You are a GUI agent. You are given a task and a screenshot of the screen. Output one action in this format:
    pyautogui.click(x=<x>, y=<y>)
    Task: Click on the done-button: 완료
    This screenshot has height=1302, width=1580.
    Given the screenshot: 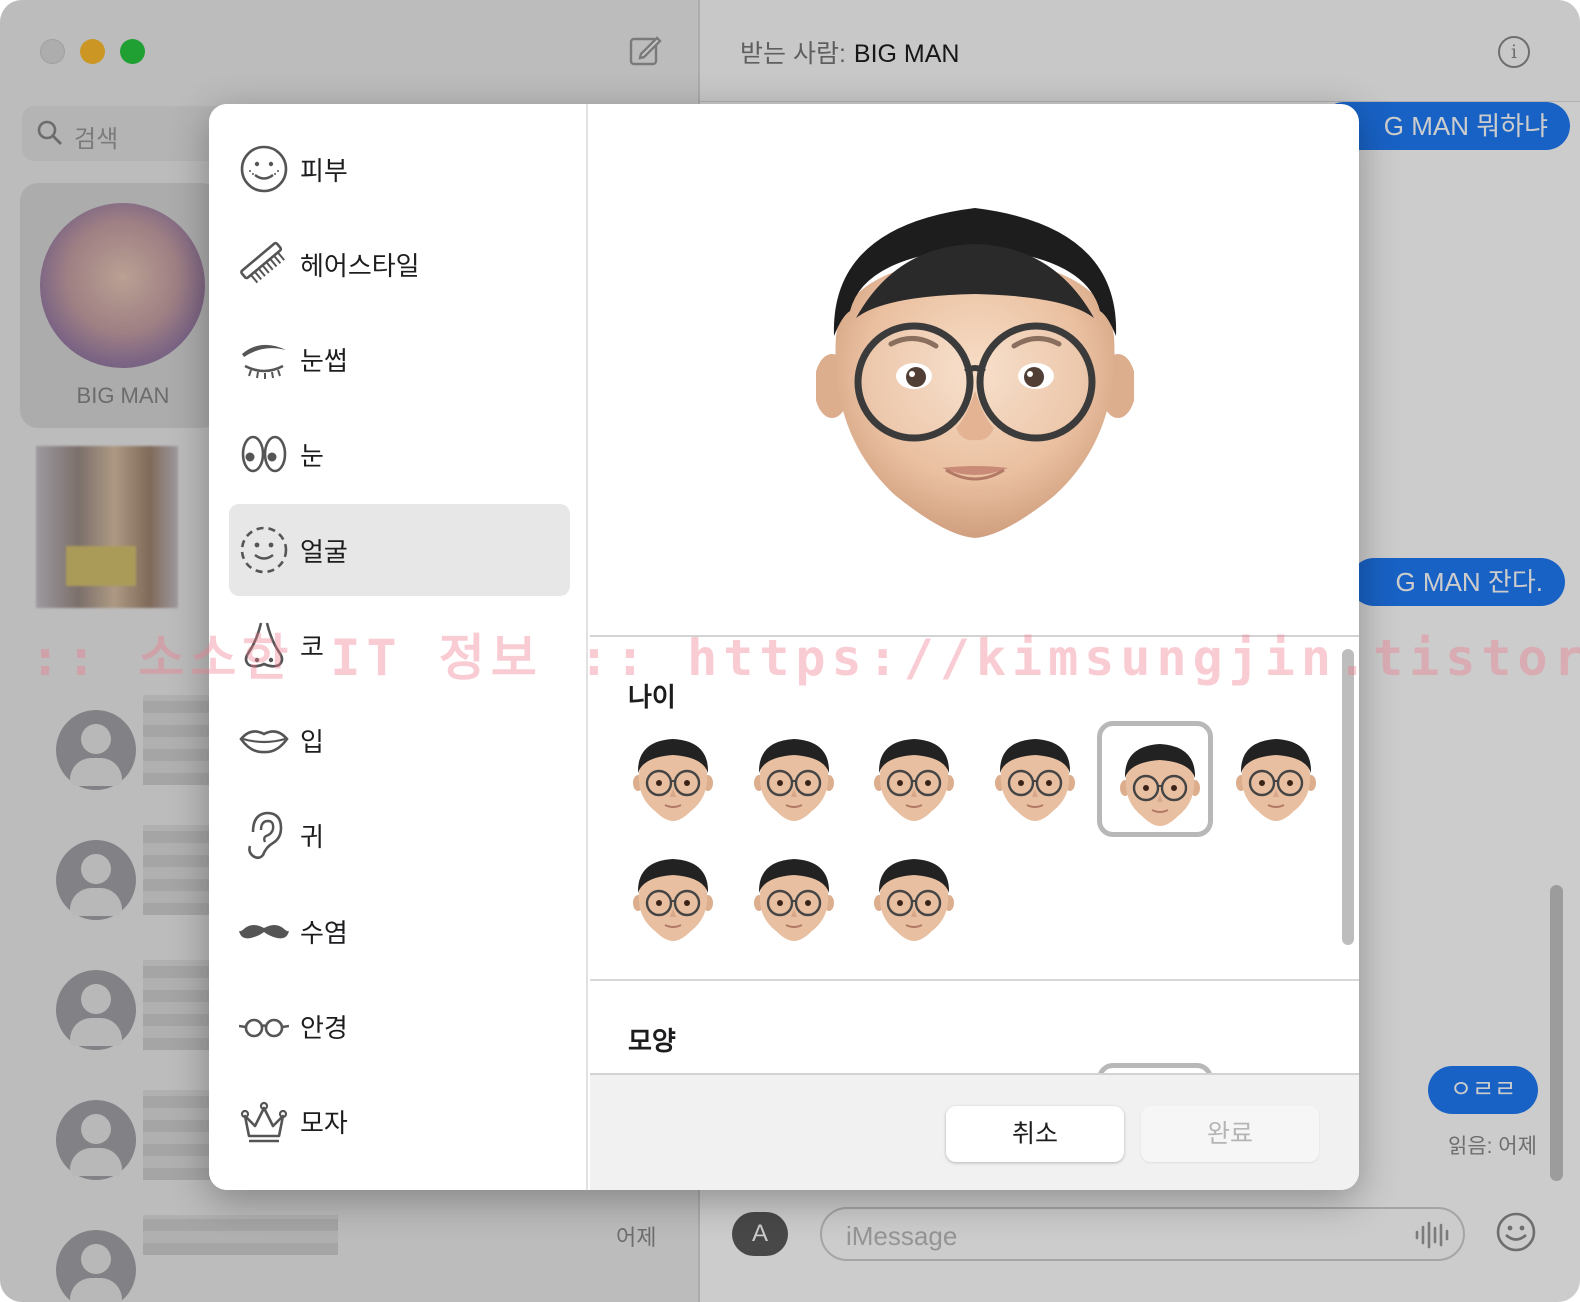 What is the action you would take?
    pyautogui.click(x=1230, y=1134)
    